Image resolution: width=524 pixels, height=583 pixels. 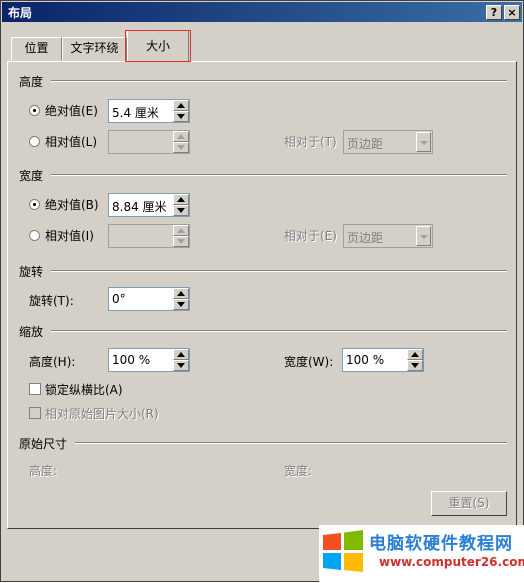 I want to click on dialog-title: 布局, so click(x=20, y=13).